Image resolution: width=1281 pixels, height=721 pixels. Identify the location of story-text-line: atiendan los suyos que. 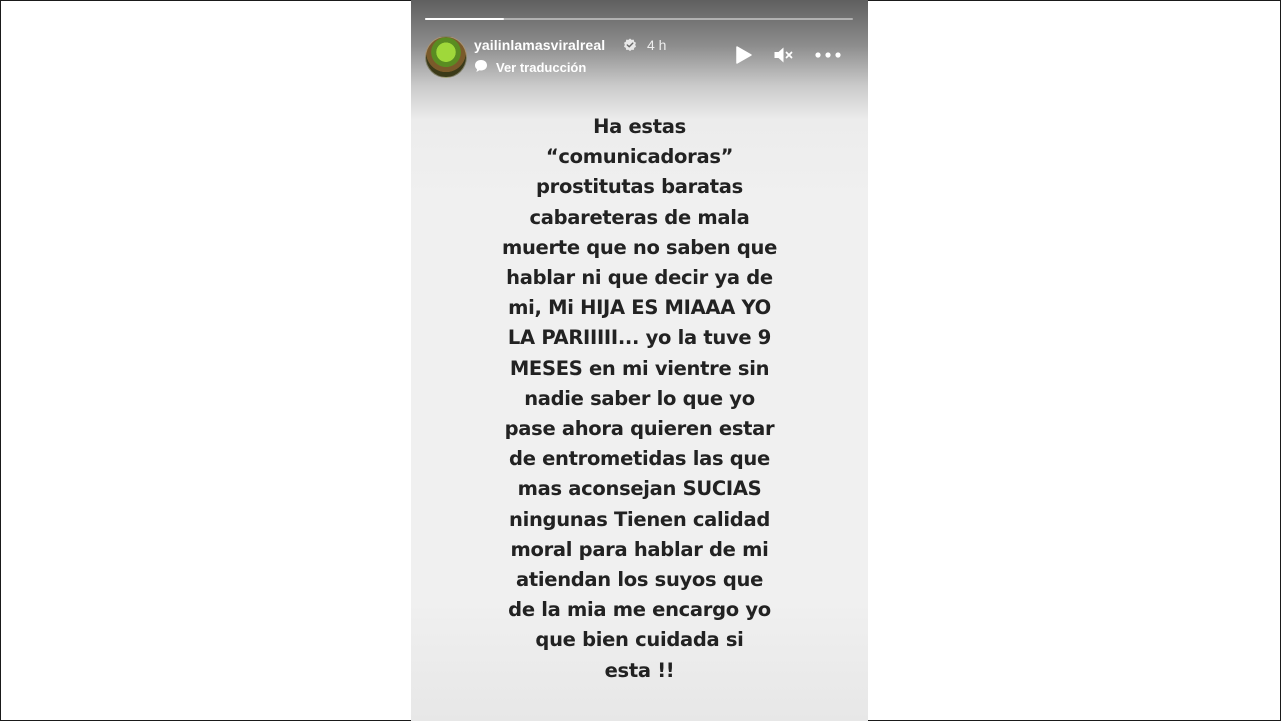
(639, 580).